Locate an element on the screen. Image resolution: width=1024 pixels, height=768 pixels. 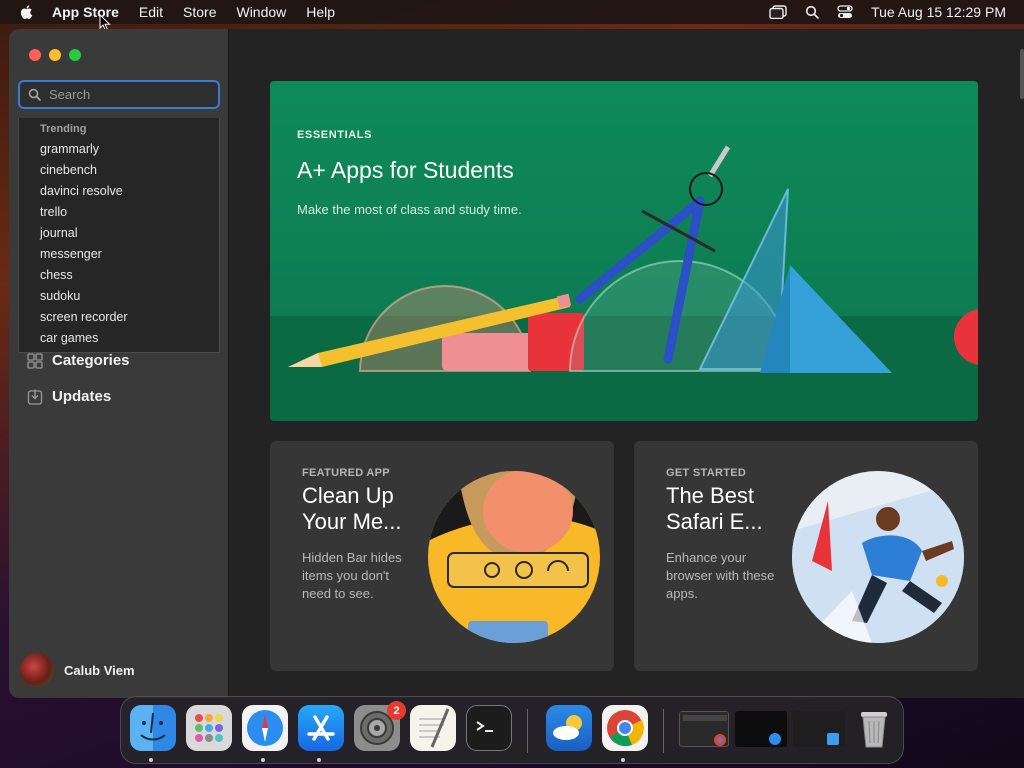
suggestion-item: cinebench is located at coordinates (119, 170).